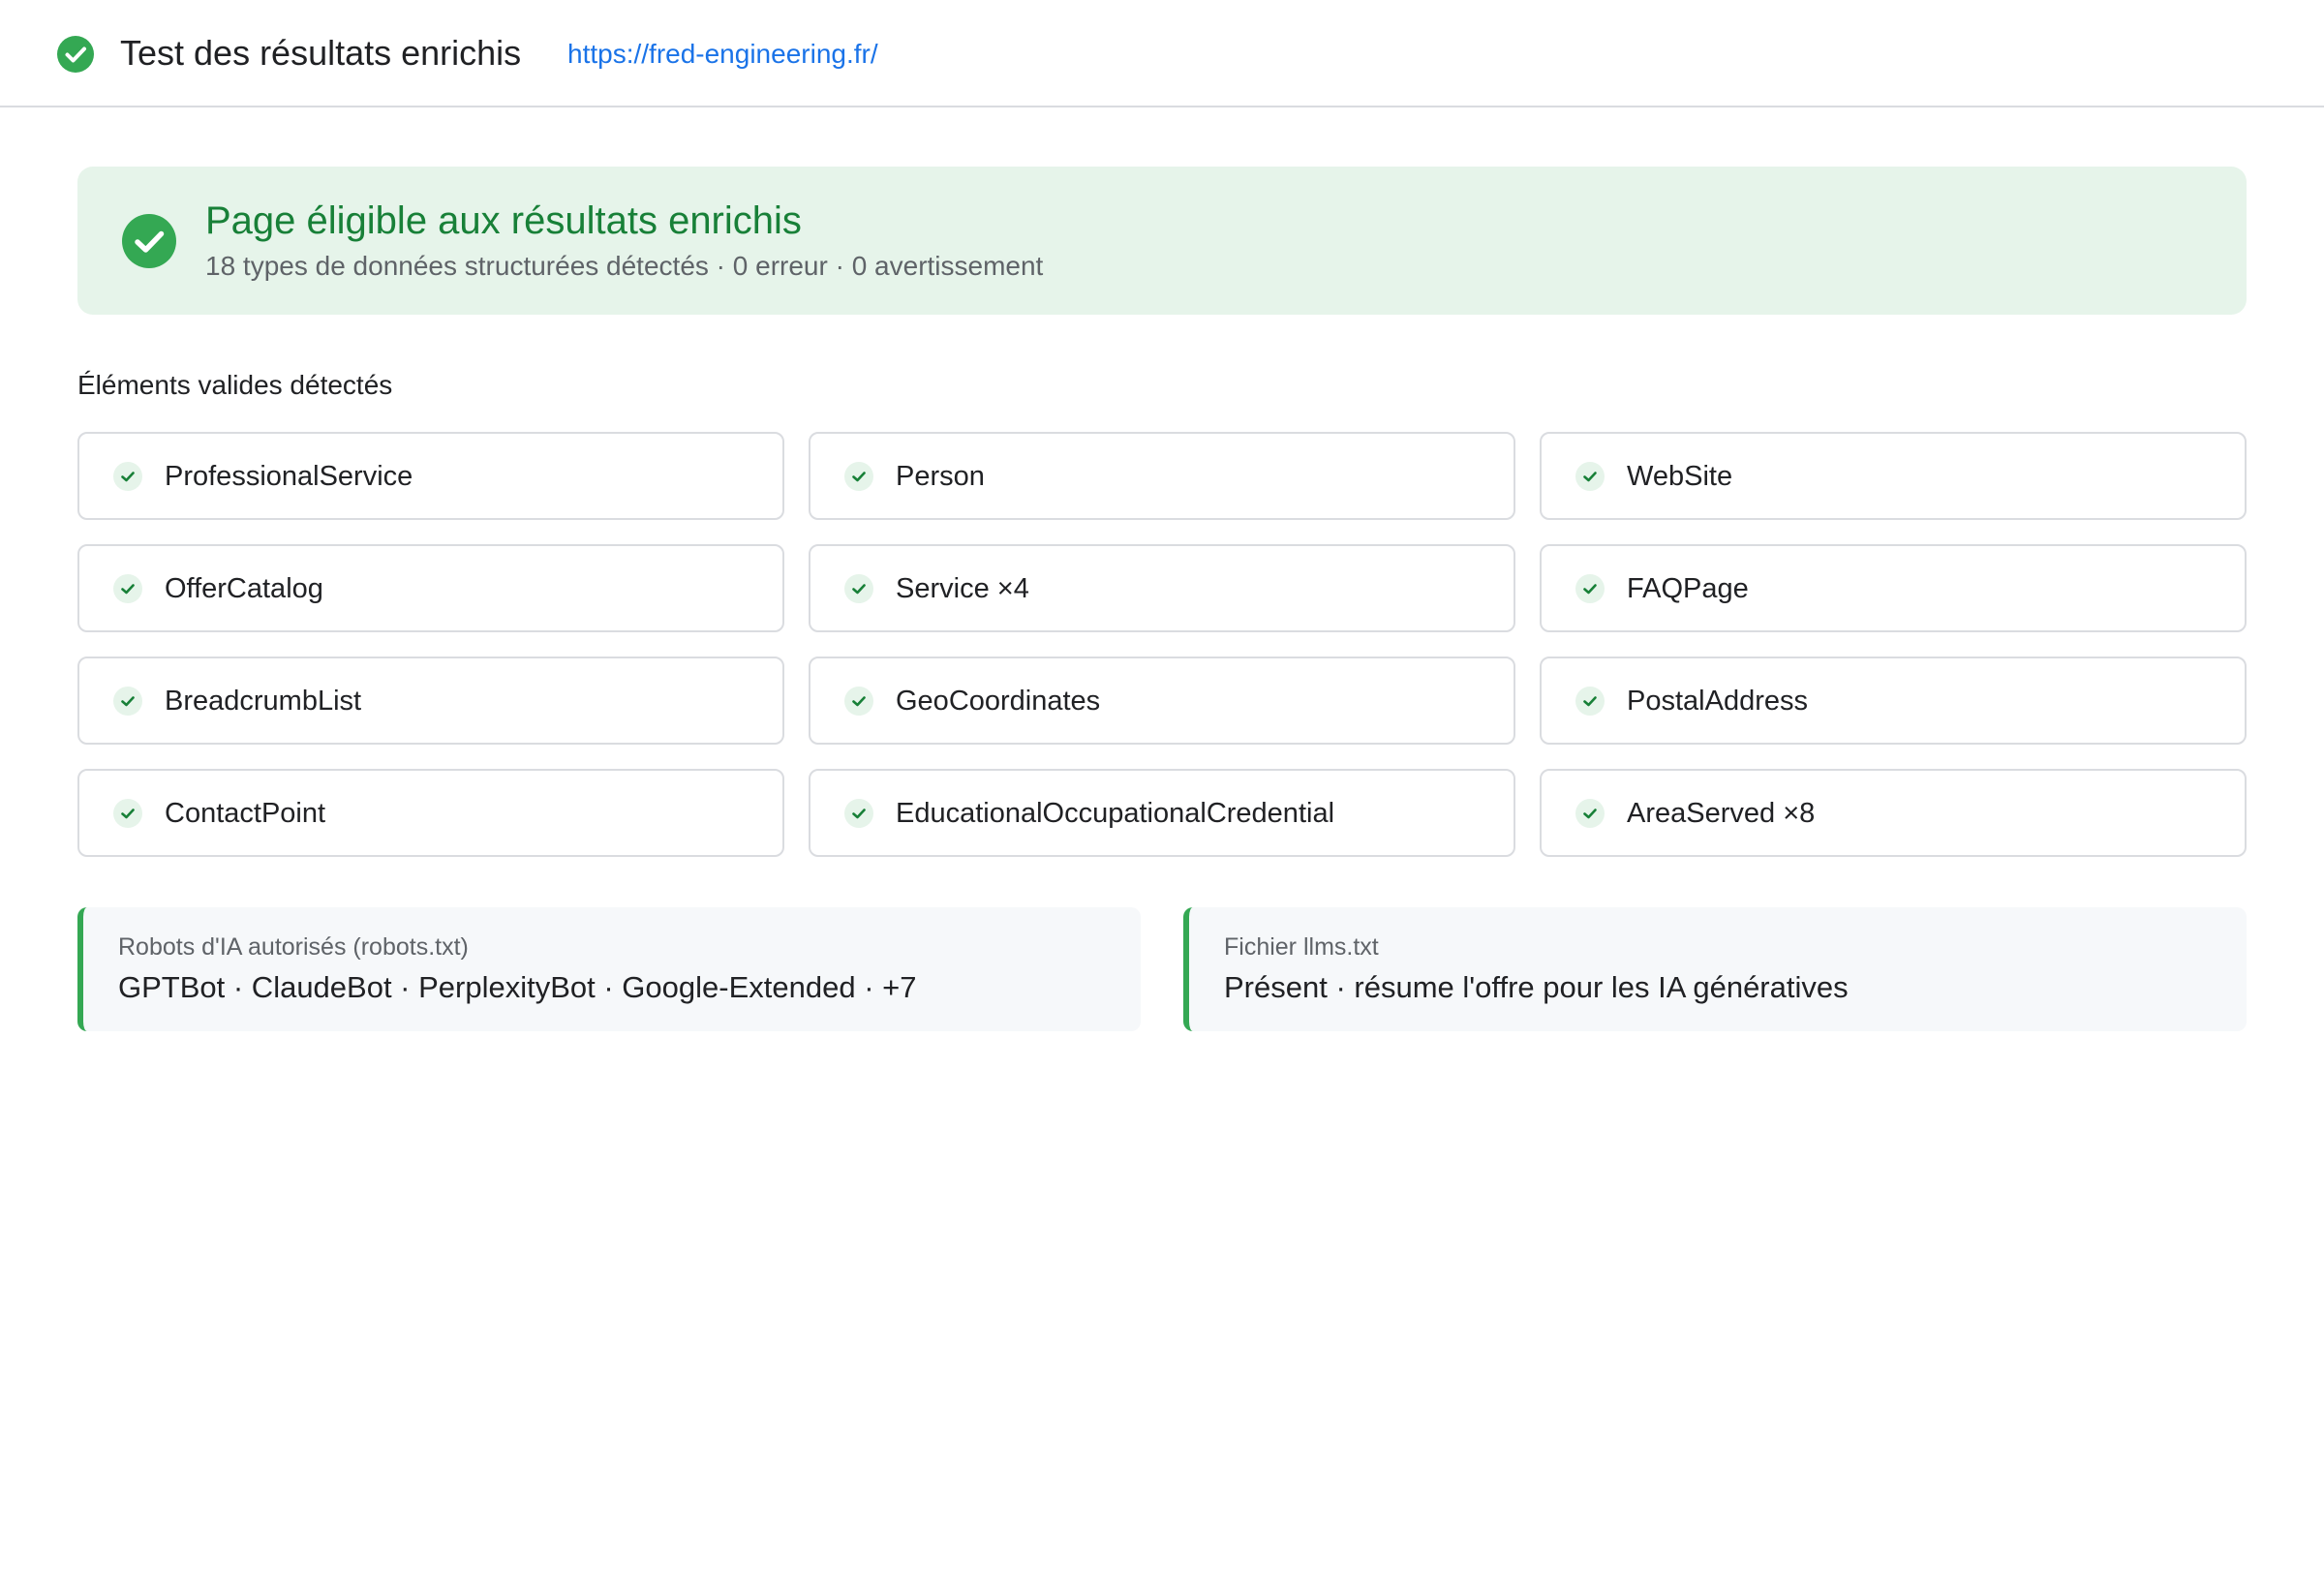 Image resolution: width=2324 pixels, height=1588 pixels. Describe the element at coordinates (321, 53) in the screenshot. I see `page-title: Test des résultats enrichis` at that location.